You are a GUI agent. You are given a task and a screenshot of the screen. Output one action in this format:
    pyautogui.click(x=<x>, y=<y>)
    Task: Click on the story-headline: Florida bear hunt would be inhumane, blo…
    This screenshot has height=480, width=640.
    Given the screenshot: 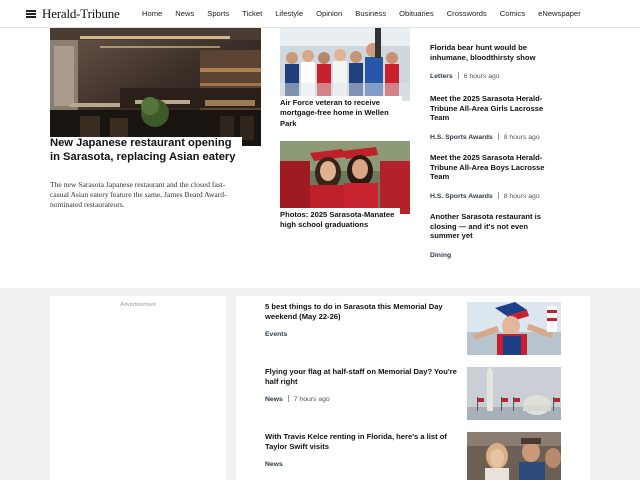 What is the action you would take?
    pyautogui.click(x=492, y=52)
    